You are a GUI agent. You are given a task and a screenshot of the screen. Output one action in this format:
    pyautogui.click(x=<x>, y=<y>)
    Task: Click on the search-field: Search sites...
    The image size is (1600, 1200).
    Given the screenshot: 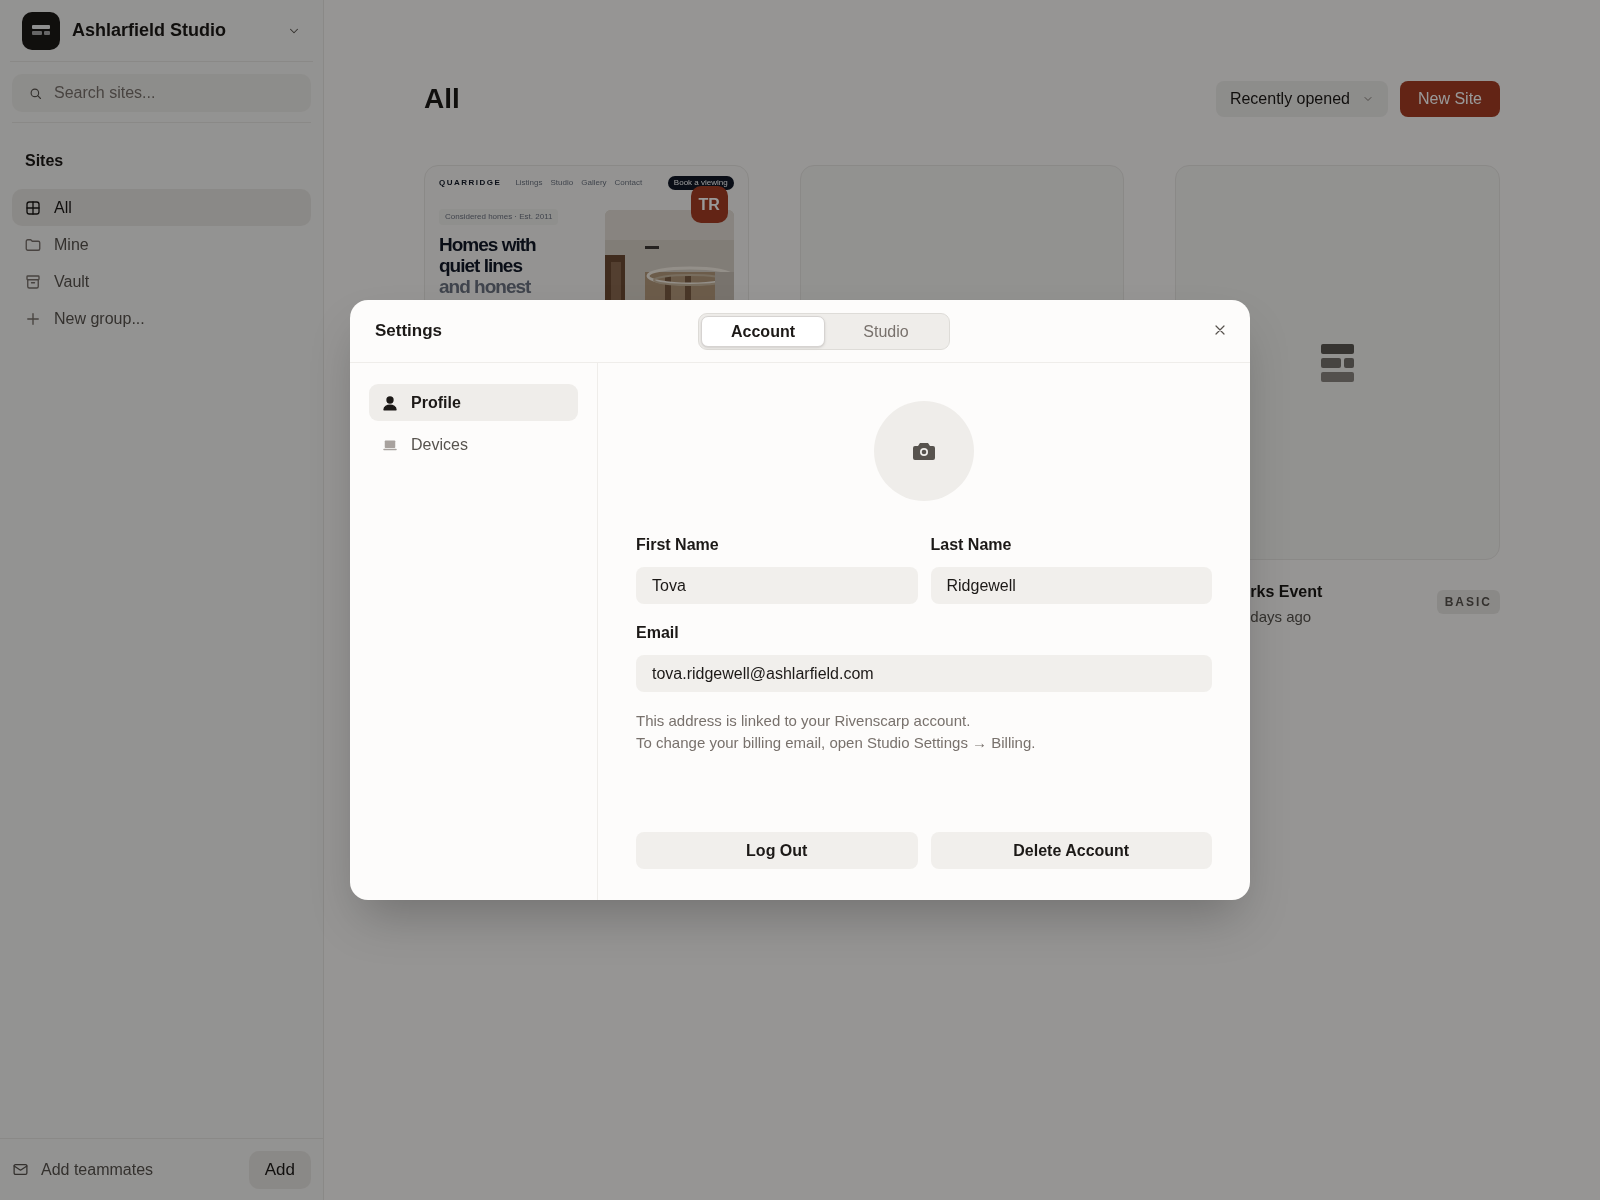 What is the action you would take?
    pyautogui.click(x=161, y=93)
    